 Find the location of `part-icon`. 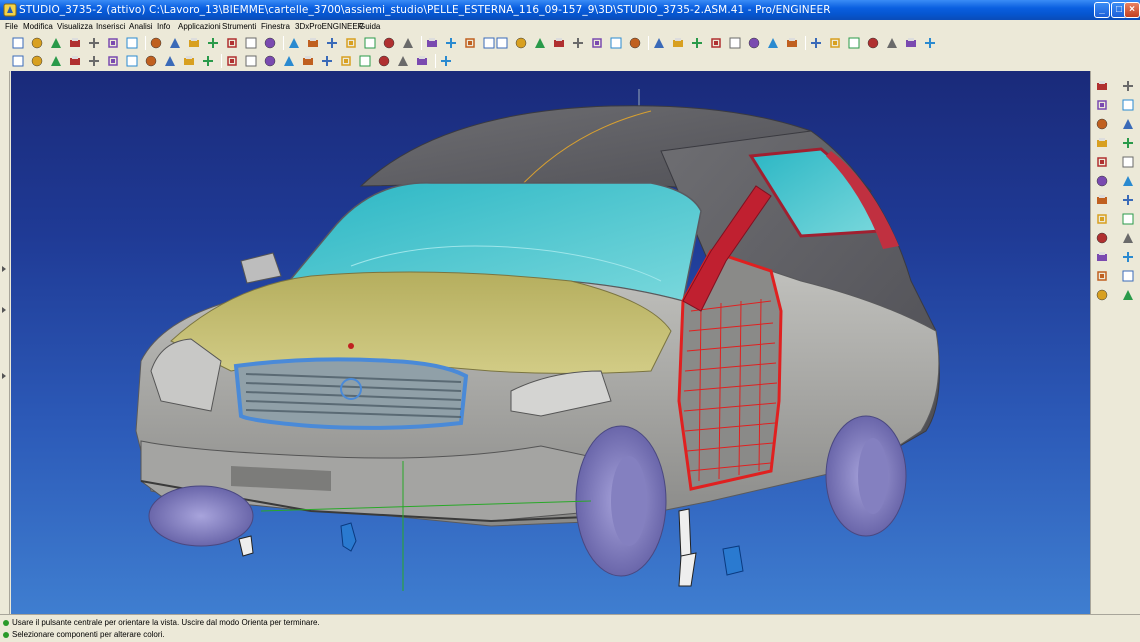

part-icon is located at coordinates (308, 61).